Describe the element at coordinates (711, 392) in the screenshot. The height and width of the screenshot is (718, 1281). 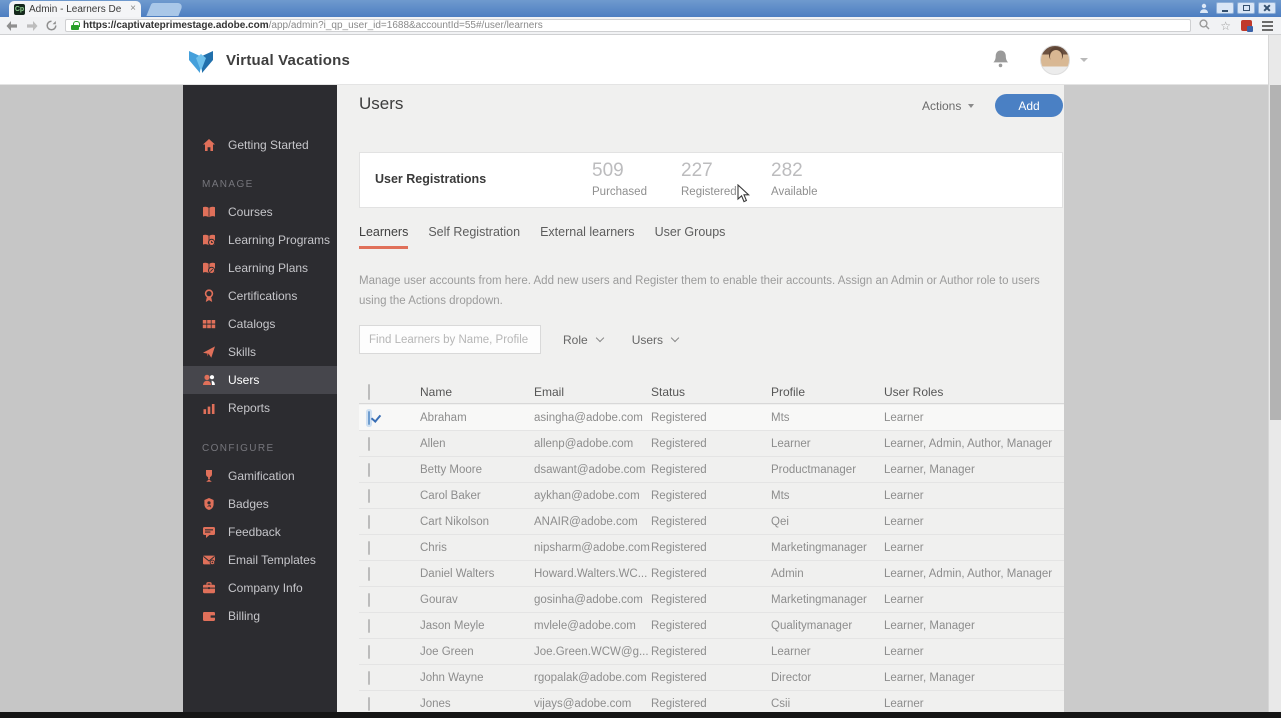
I see `table-header: Name Email Status Profile User Roles` at that location.